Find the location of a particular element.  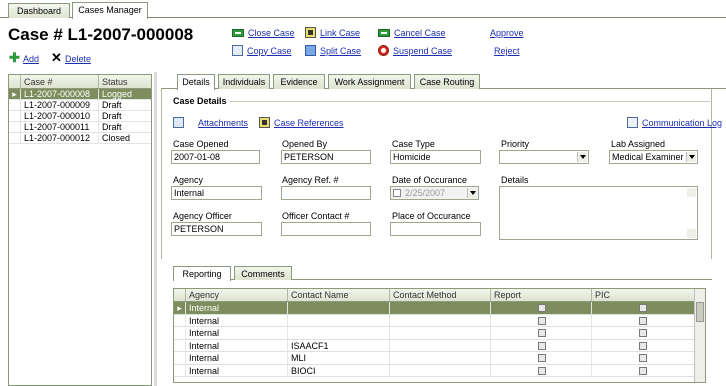

reporting-row: ▸ Internal is located at coordinates (439, 308).